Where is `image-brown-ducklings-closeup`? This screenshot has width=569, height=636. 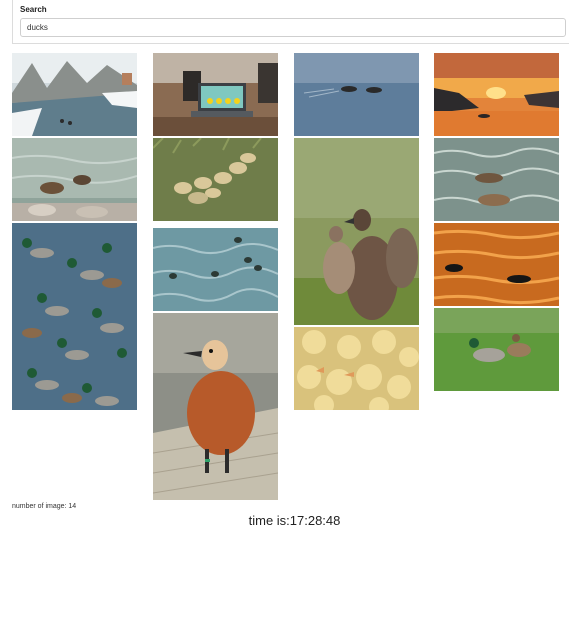
image-brown-ducklings-closeup is located at coordinates (356, 231).